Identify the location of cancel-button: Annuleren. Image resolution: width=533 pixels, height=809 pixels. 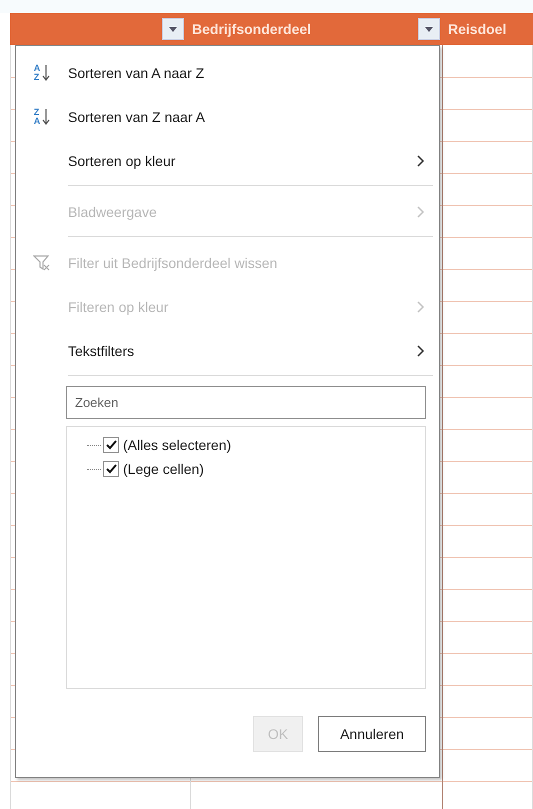
(372, 734).